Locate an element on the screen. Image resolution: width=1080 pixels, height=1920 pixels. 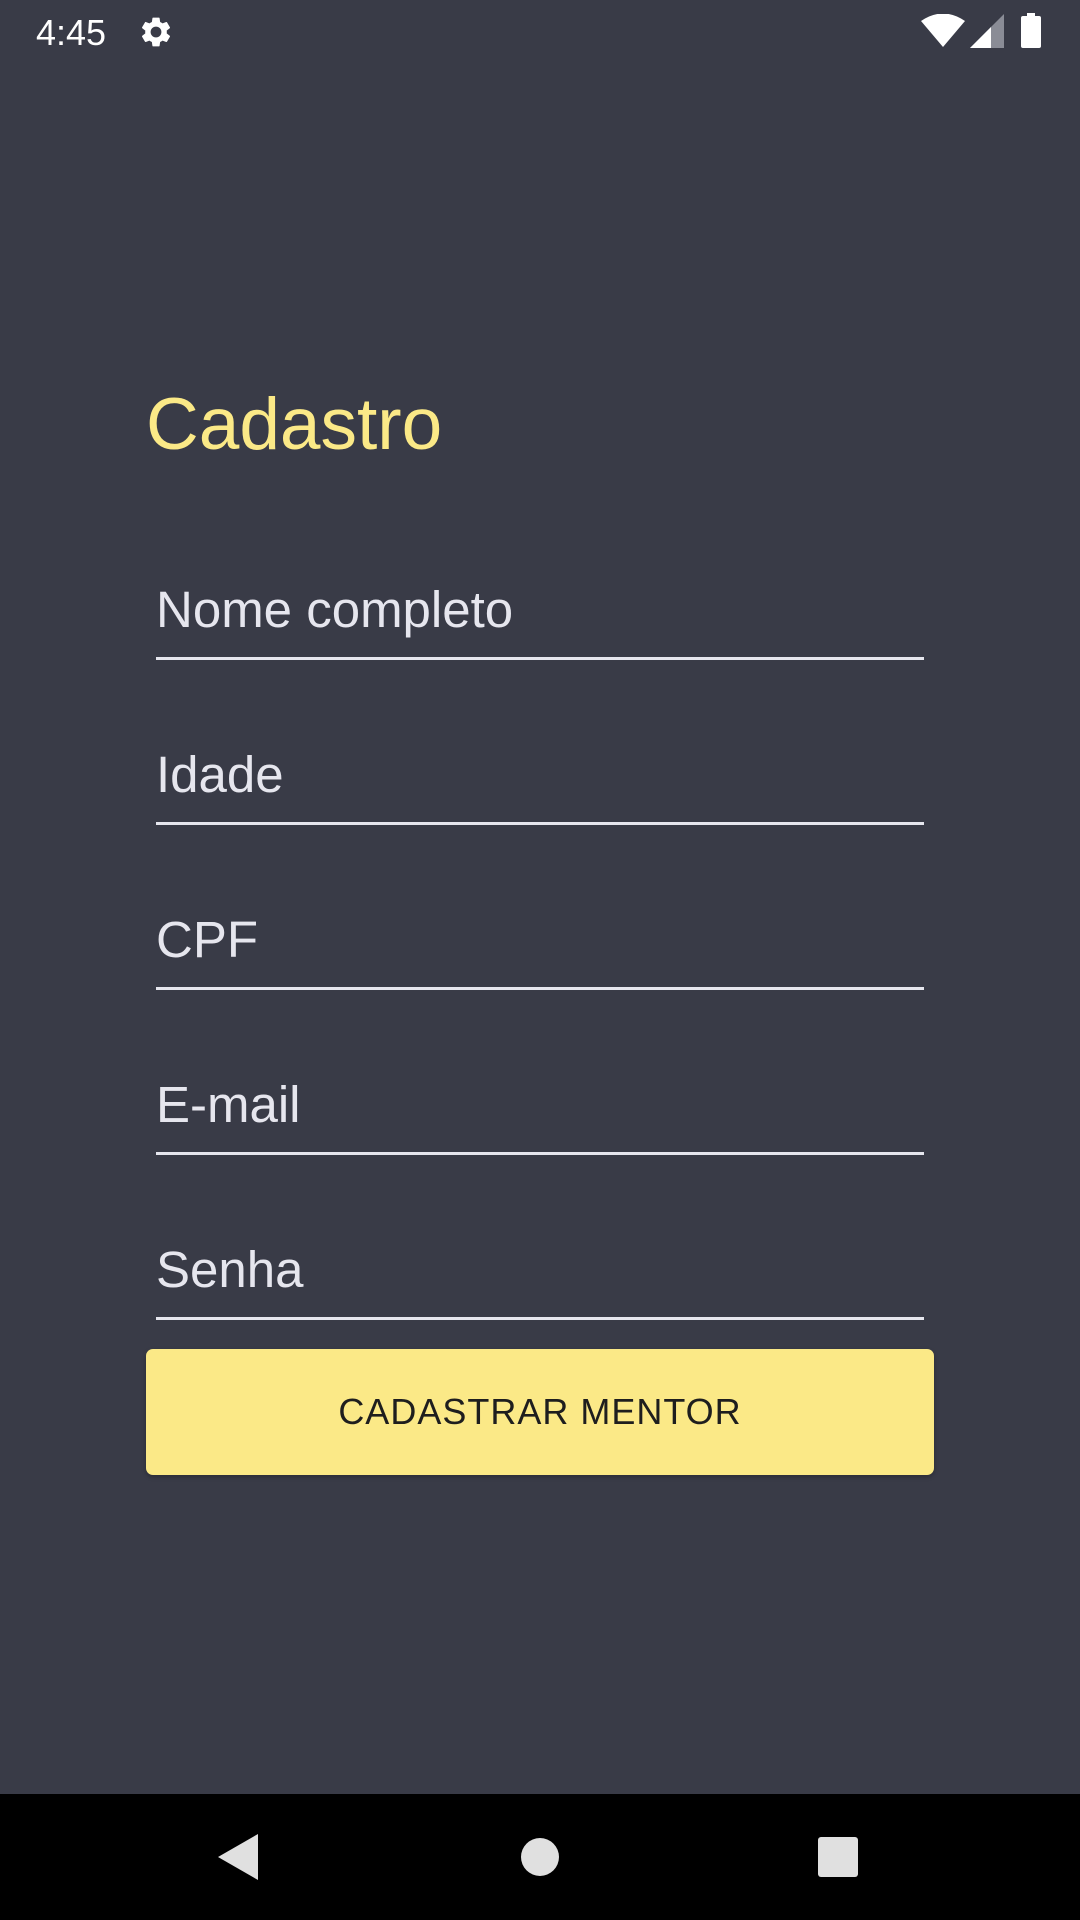
battery-icon is located at coordinates (1031, 30).